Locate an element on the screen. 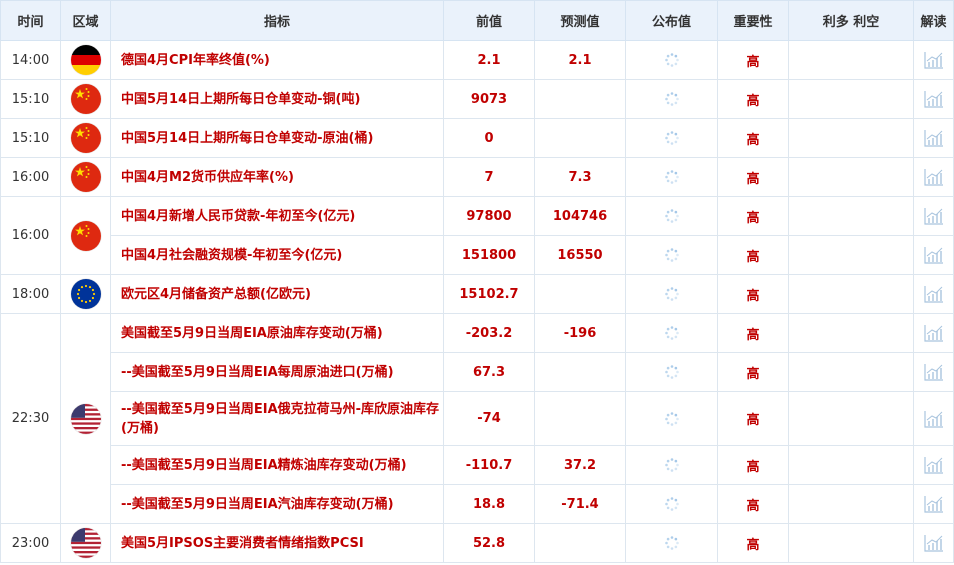 This screenshot has width=954, height=565. indicator-name: 中国4月M2货币供应年率(%) is located at coordinates (277, 177).